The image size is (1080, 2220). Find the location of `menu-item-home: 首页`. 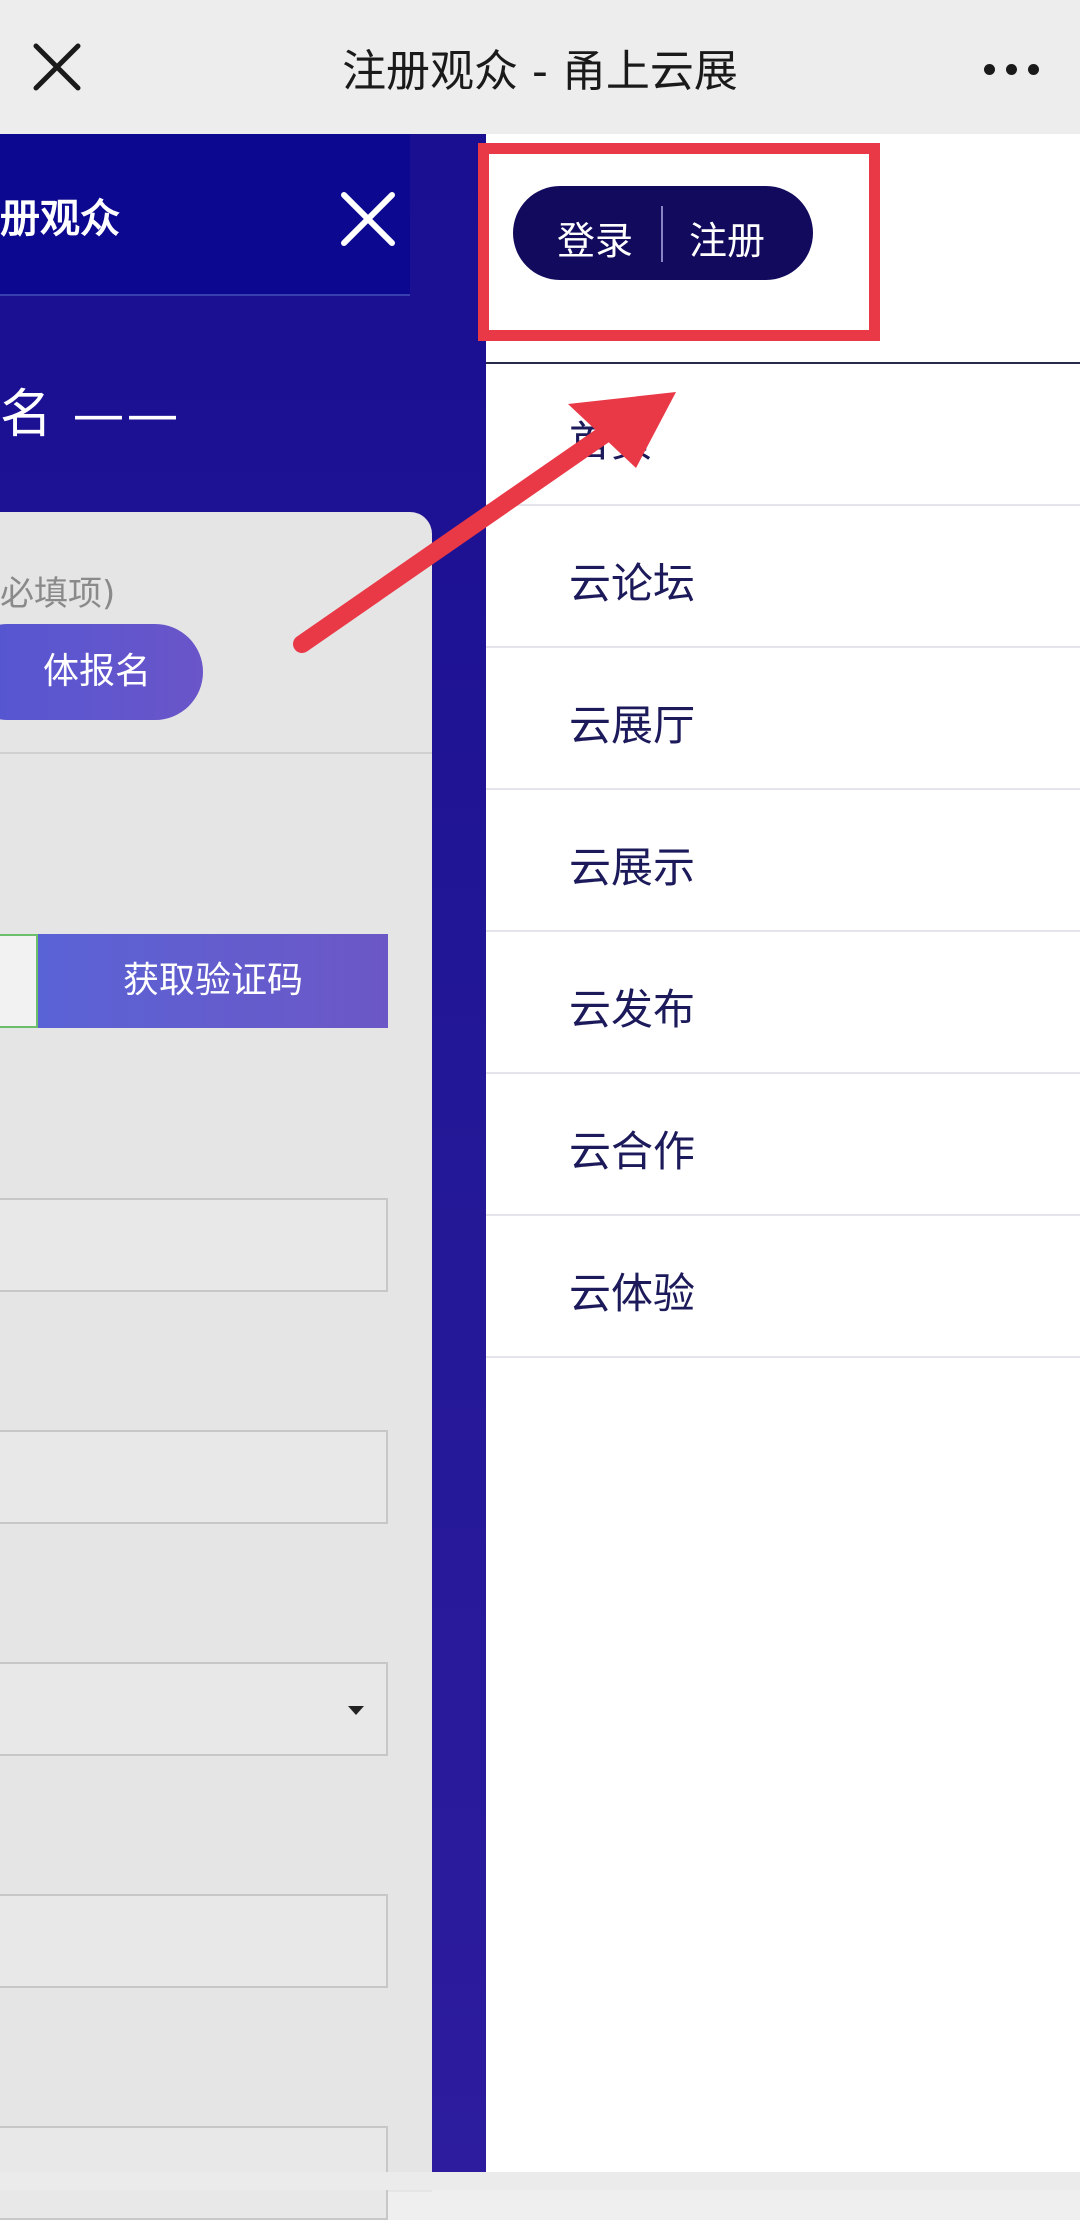

menu-item-home: 首页 is located at coordinates (783, 435).